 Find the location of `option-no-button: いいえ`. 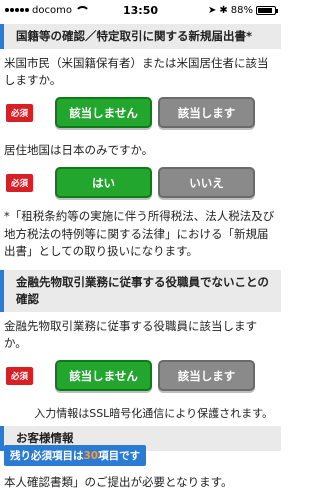

option-no-button: いいえ is located at coordinates (207, 183).